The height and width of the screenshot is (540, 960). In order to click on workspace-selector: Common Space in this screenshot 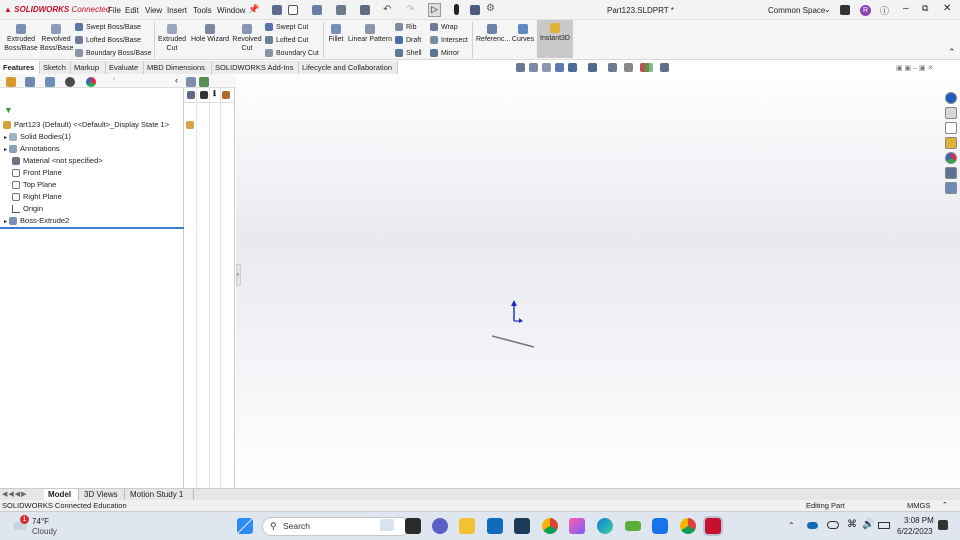, I will do `click(796, 10)`.